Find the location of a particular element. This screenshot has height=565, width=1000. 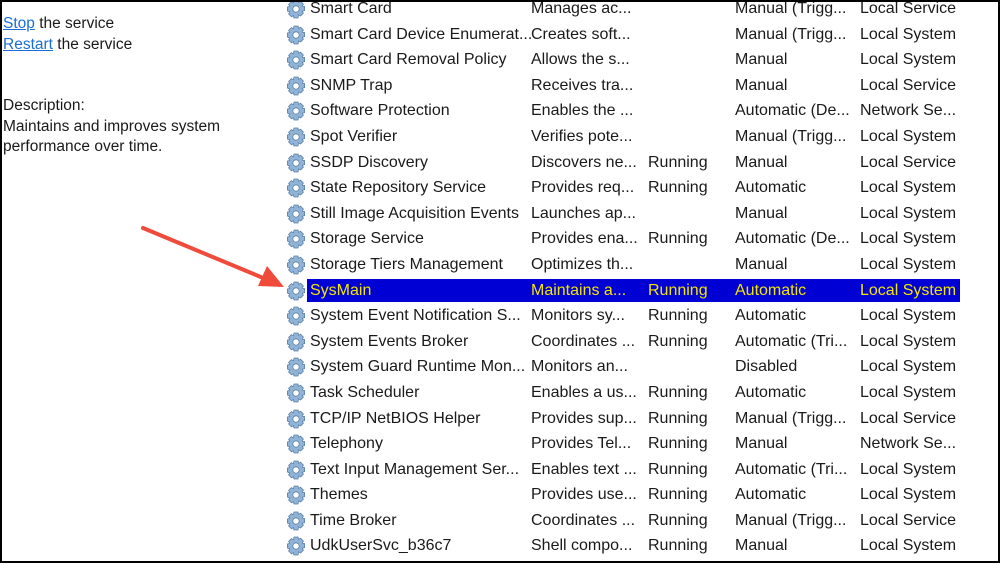

red-arrow-annotation is located at coordinates (212, 256).